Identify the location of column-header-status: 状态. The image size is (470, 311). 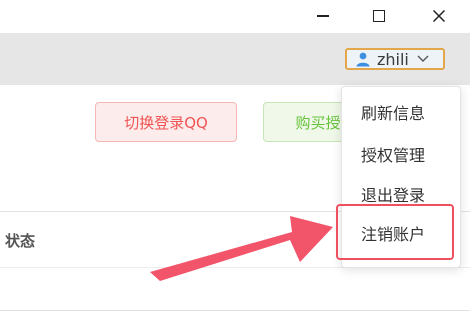
(20, 241).